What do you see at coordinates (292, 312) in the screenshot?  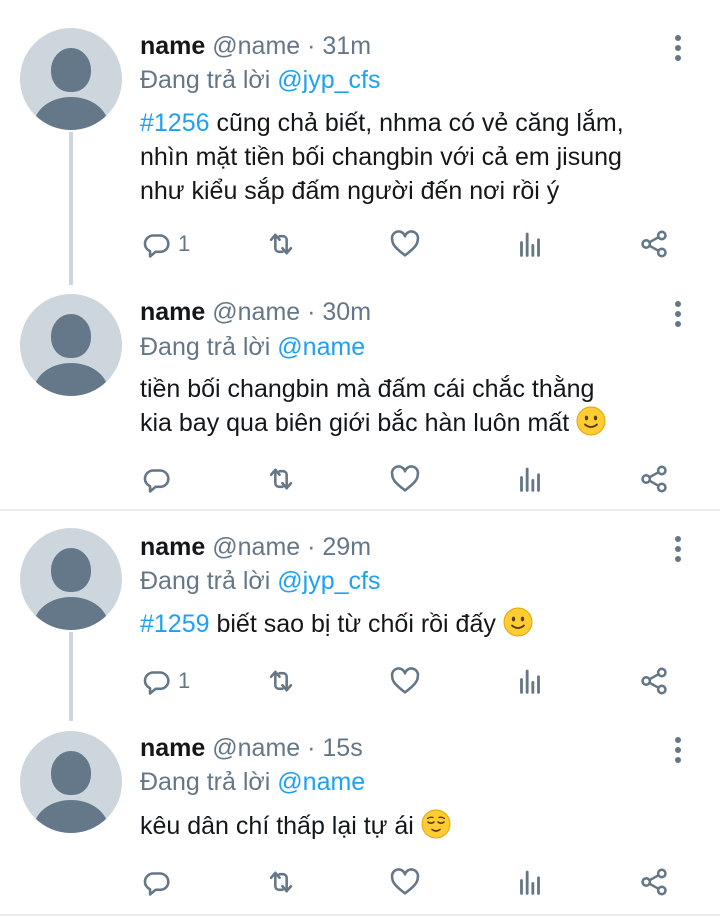 I see `handle-and-time: @name · 30m` at bounding box center [292, 312].